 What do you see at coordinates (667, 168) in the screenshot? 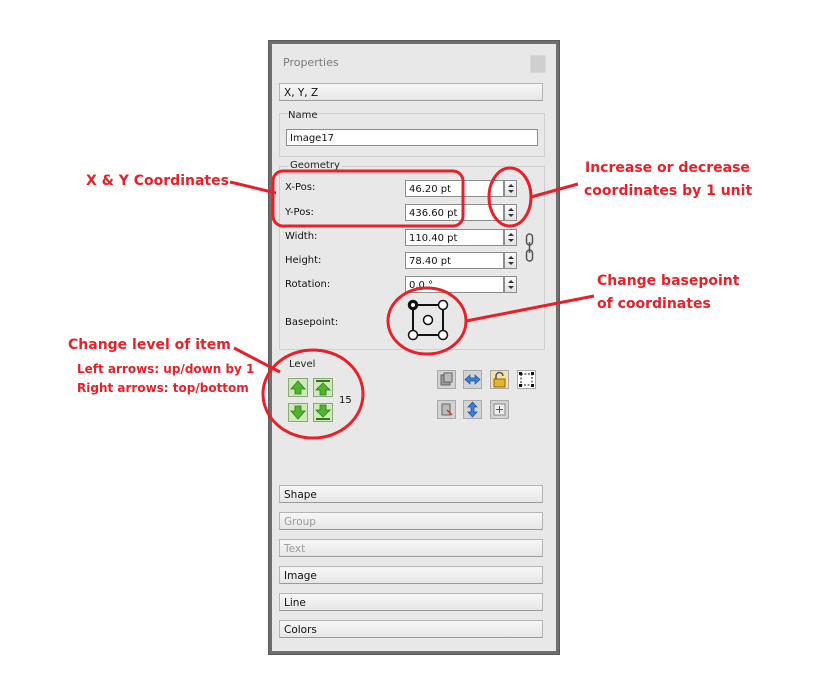
I see `increase-annotation-line1: Increase or decrease` at bounding box center [667, 168].